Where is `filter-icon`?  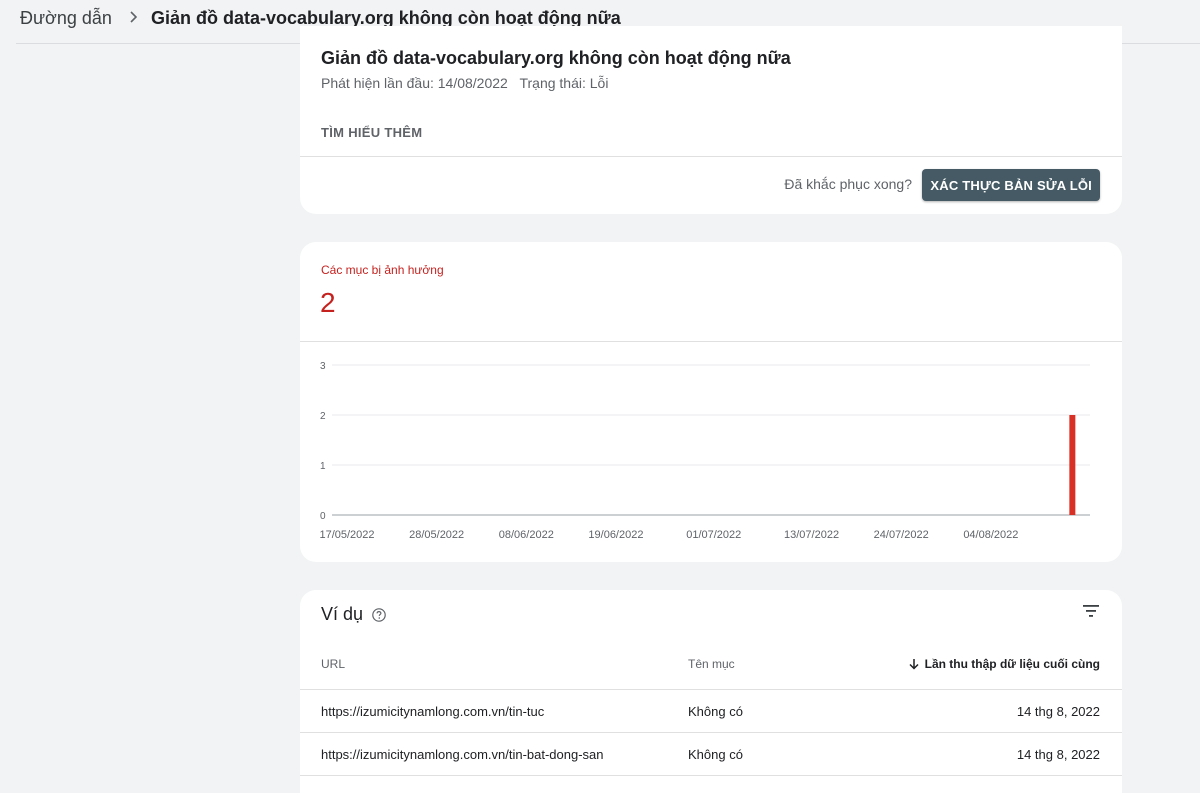 filter-icon is located at coordinates (1091, 611).